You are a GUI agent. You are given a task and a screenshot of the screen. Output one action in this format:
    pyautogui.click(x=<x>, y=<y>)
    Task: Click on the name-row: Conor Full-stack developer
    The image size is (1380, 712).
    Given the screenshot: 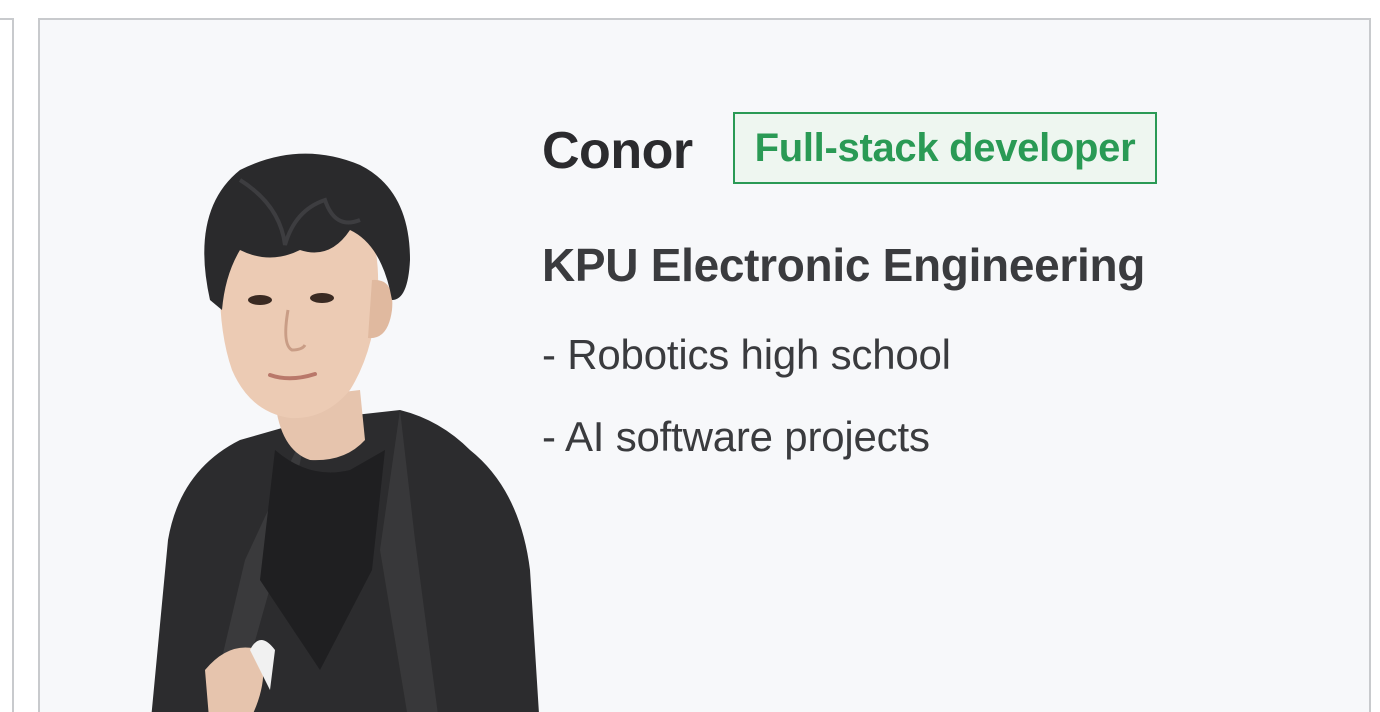 What is the action you would take?
    pyautogui.click(x=942, y=148)
    